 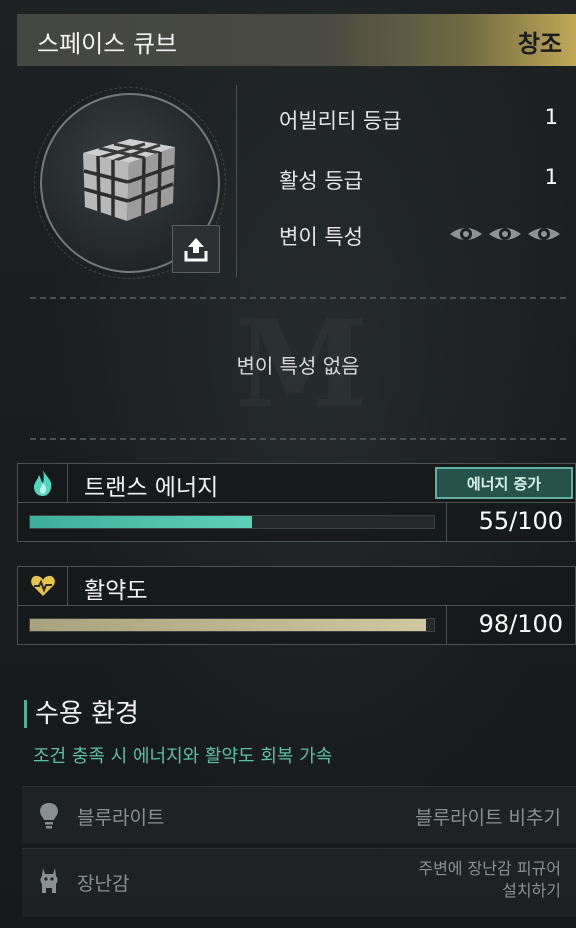 What do you see at coordinates (321, 237) in the screenshot?
I see `mutation-trait-label: 변이 특성` at bounding box center [321, 237].